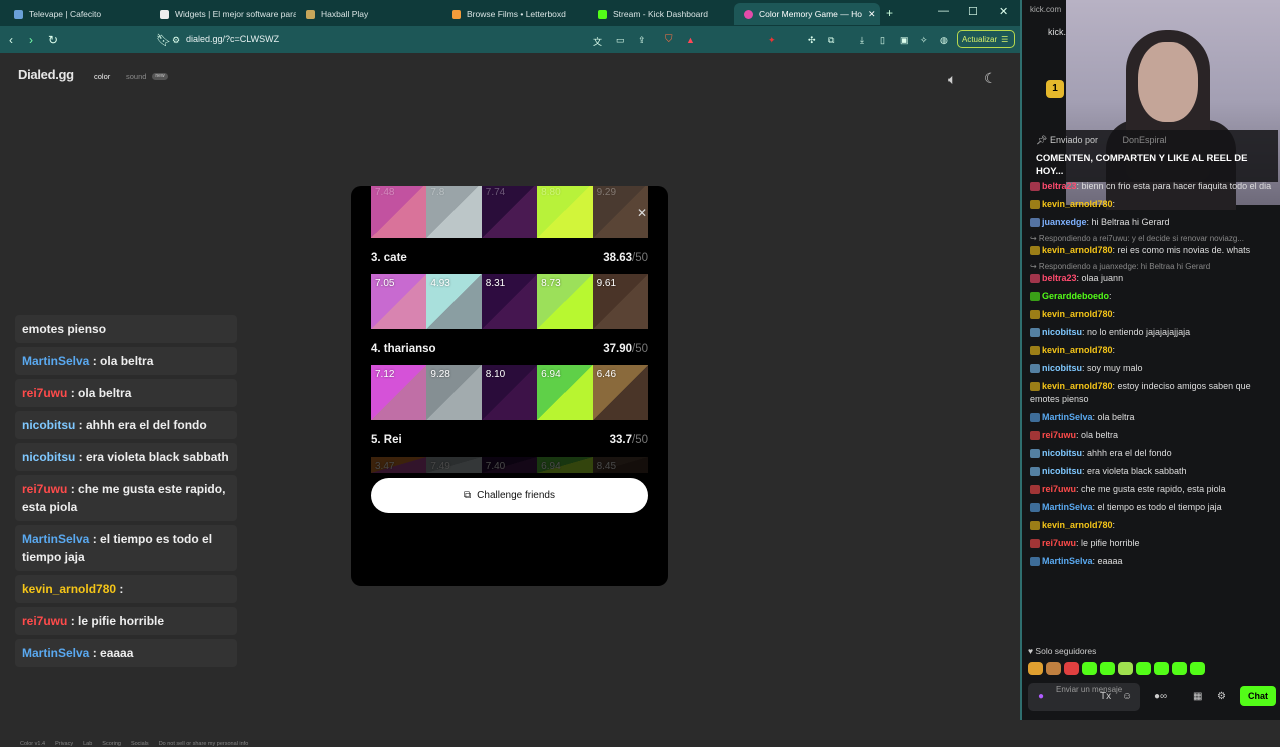  Describe the element at coordinates (454, 465) in the screenshot. I see `color-swatch: 7.49` at that location.